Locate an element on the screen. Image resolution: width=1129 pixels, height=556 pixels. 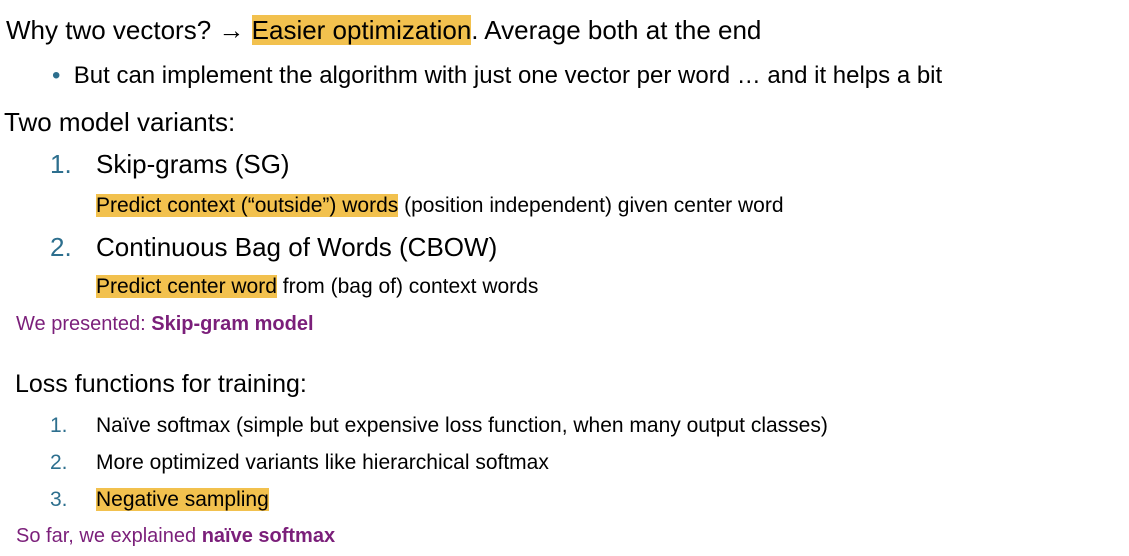
loss-text-highlight: Negative sampling is located at coordinates (182, 499).